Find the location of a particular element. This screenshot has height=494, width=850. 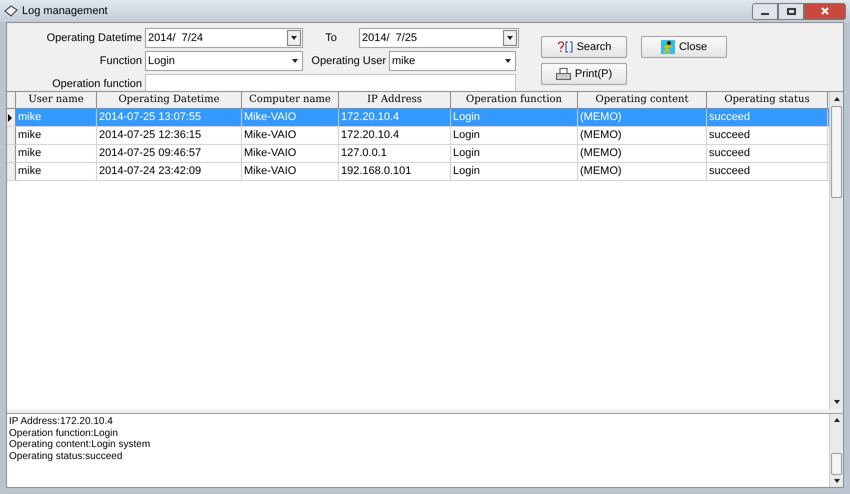

detail-line: Operating content:Login system is located at coordinates (80, 444).